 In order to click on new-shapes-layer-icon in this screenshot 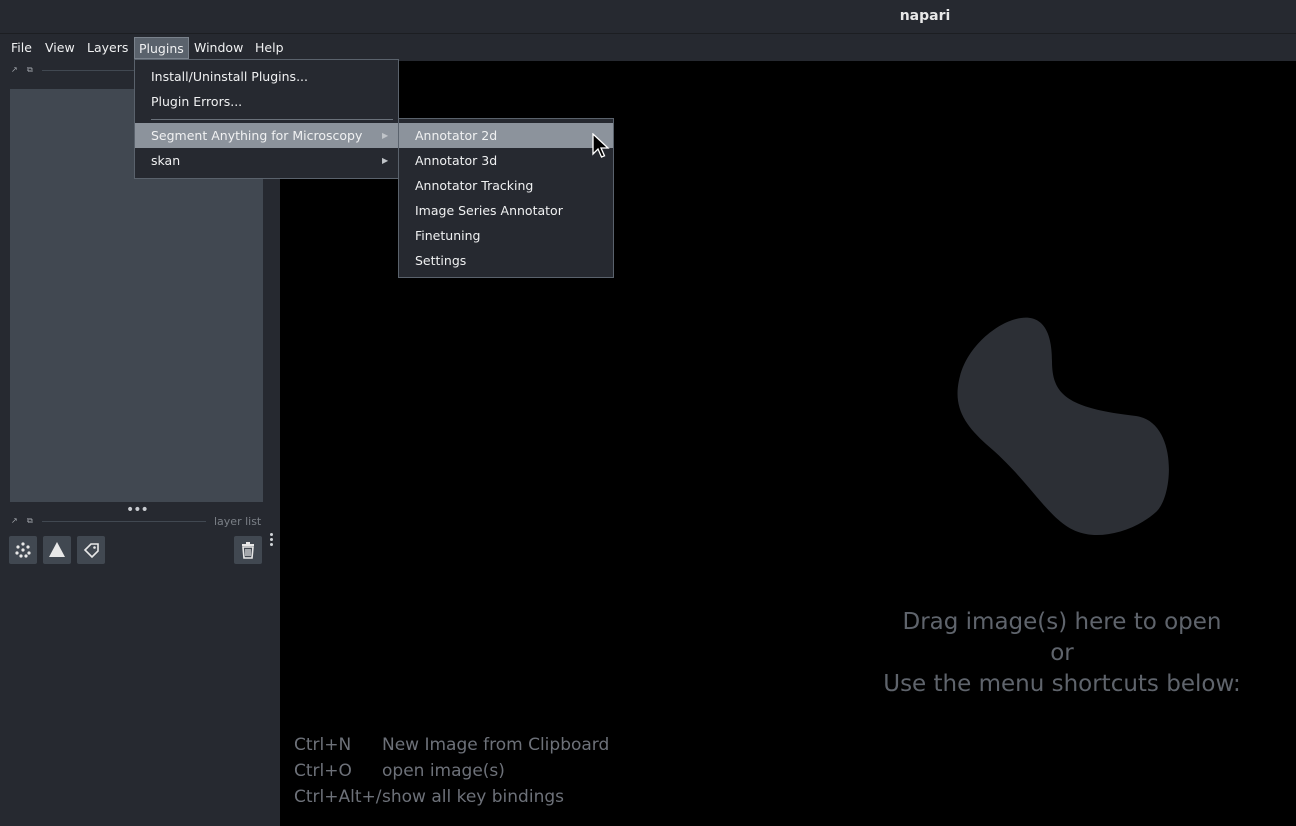, I will do `click(57, 549)`.